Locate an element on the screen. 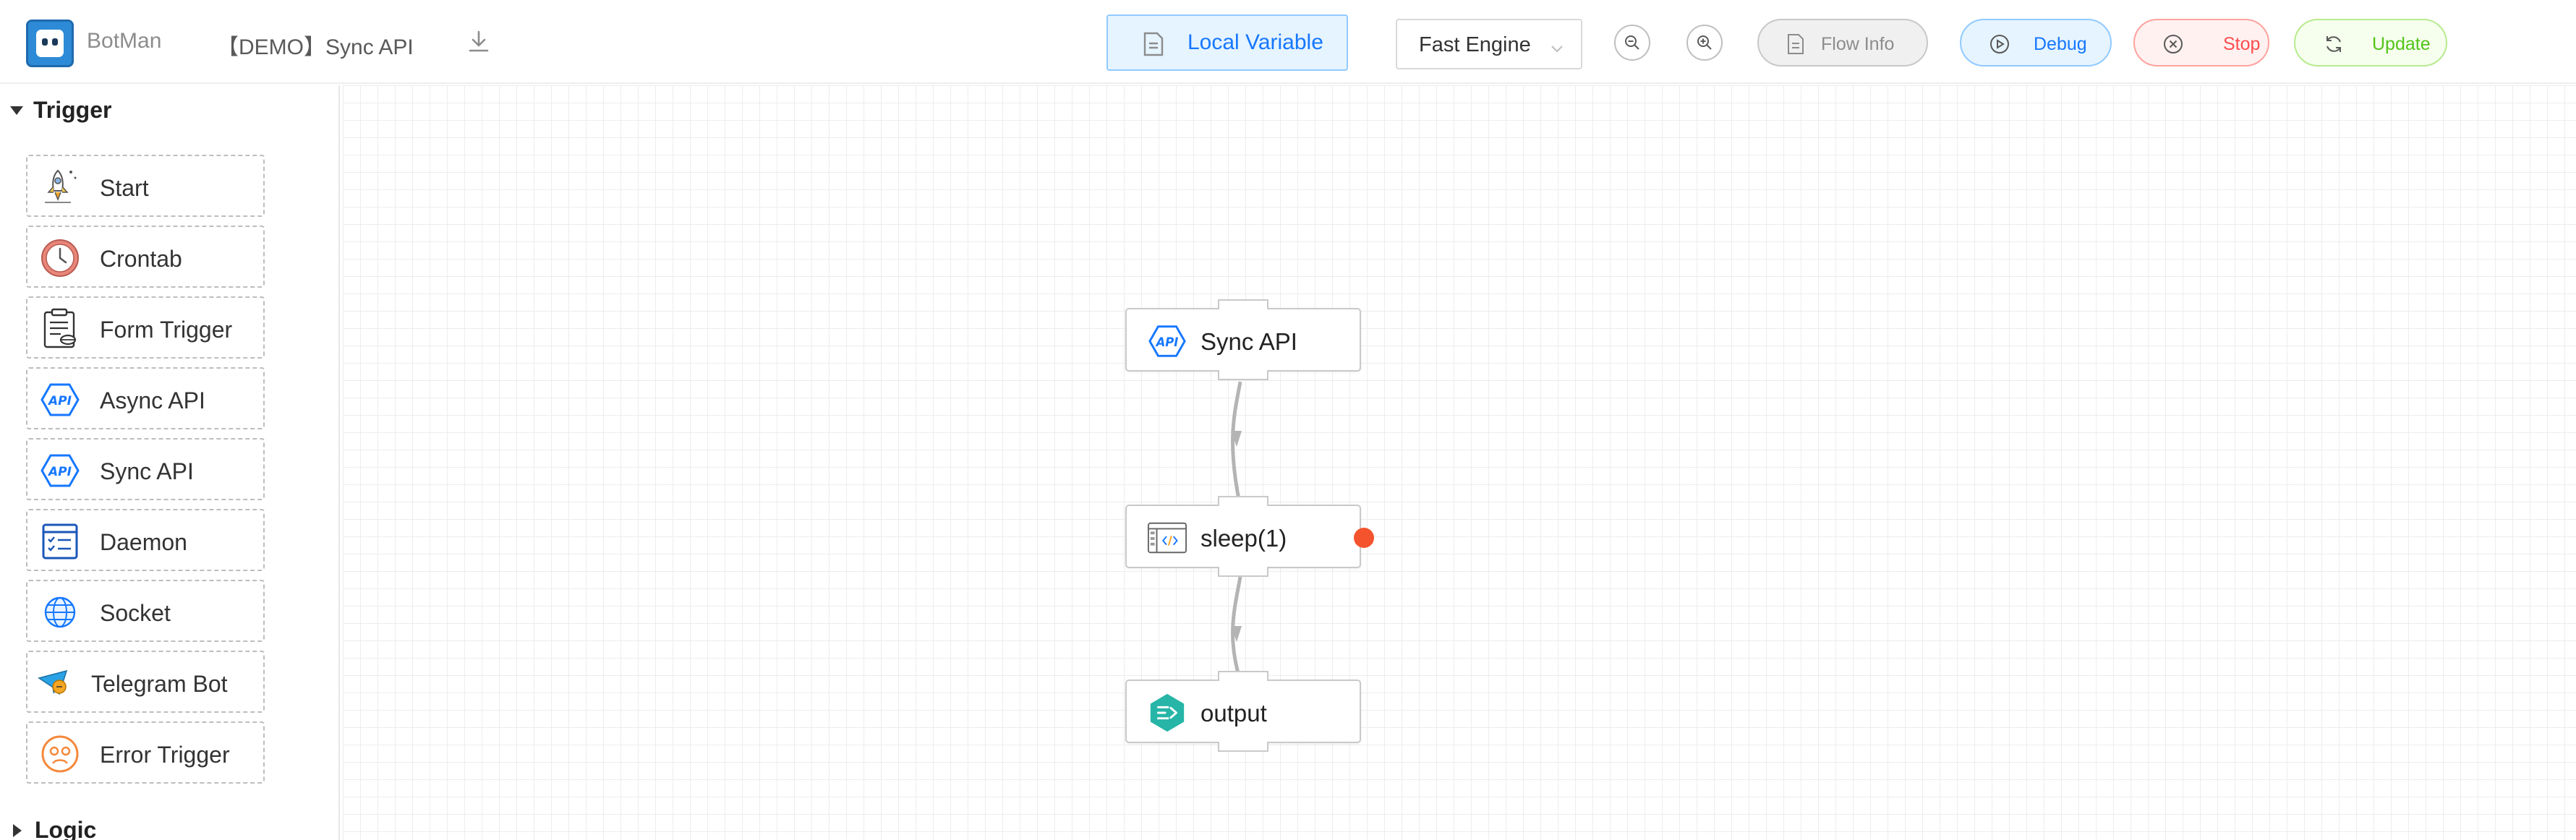 The width and height of the screenshot is (2576, 840). error-output-port is located at coordinates (1364, 538).